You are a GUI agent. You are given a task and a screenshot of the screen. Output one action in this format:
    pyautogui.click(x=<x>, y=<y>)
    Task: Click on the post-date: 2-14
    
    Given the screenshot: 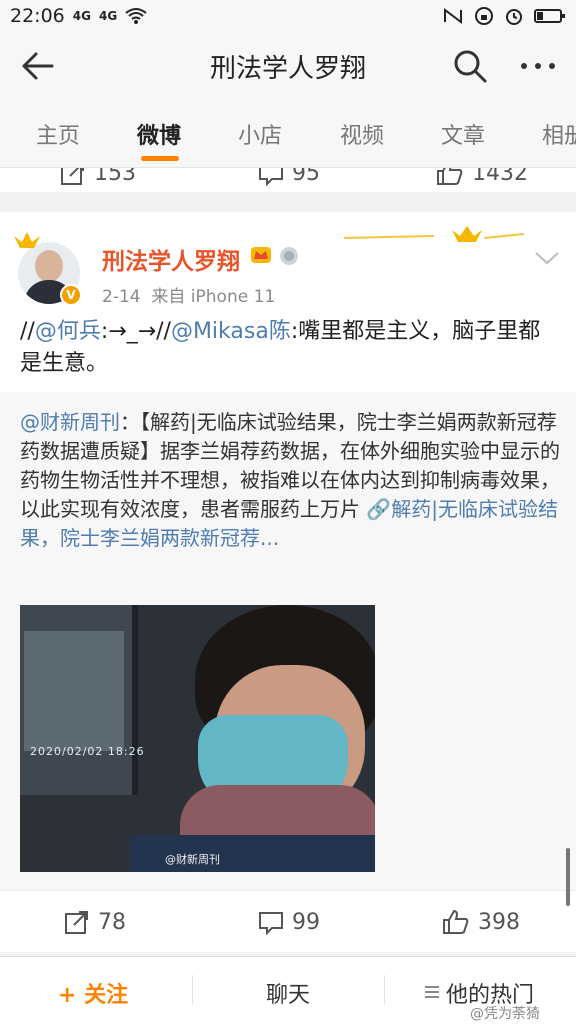 What is the action you would take?
    pyautogui.click(x=121, y=297)
    